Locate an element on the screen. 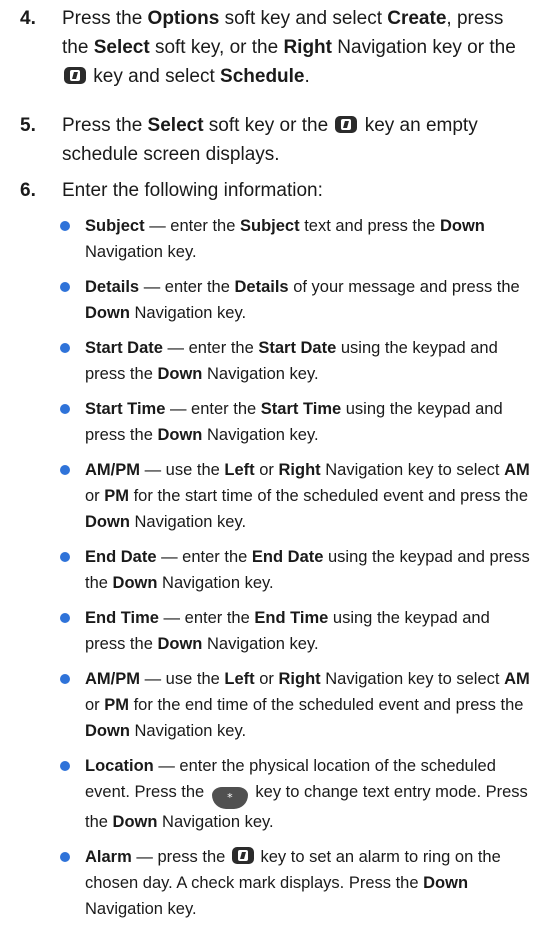 Image resolution: width=539 pixels, height=931 pixels. text: Navigation key to select is located at coordinates (412, 679).